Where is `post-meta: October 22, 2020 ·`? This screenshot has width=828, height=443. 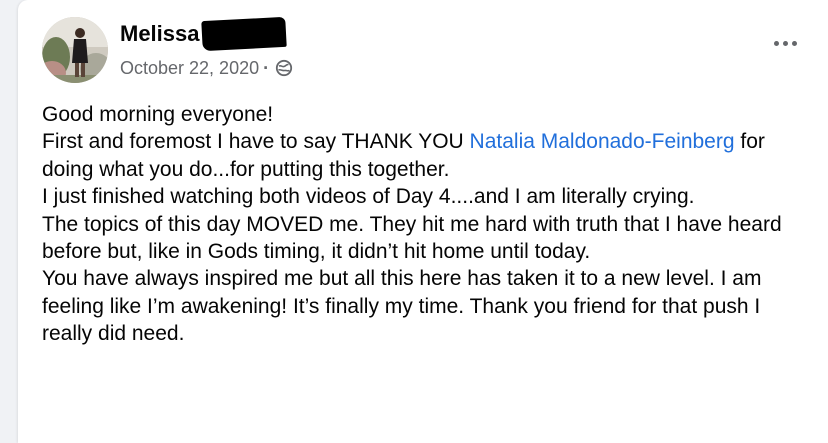 post-meta: October 22, 2020 · is located at coordinates (206, 68).